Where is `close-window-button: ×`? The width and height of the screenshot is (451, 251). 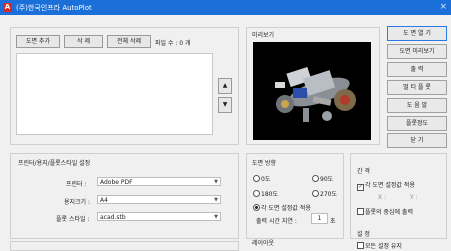
close-window-button: × is located at coordinates (443, 7).